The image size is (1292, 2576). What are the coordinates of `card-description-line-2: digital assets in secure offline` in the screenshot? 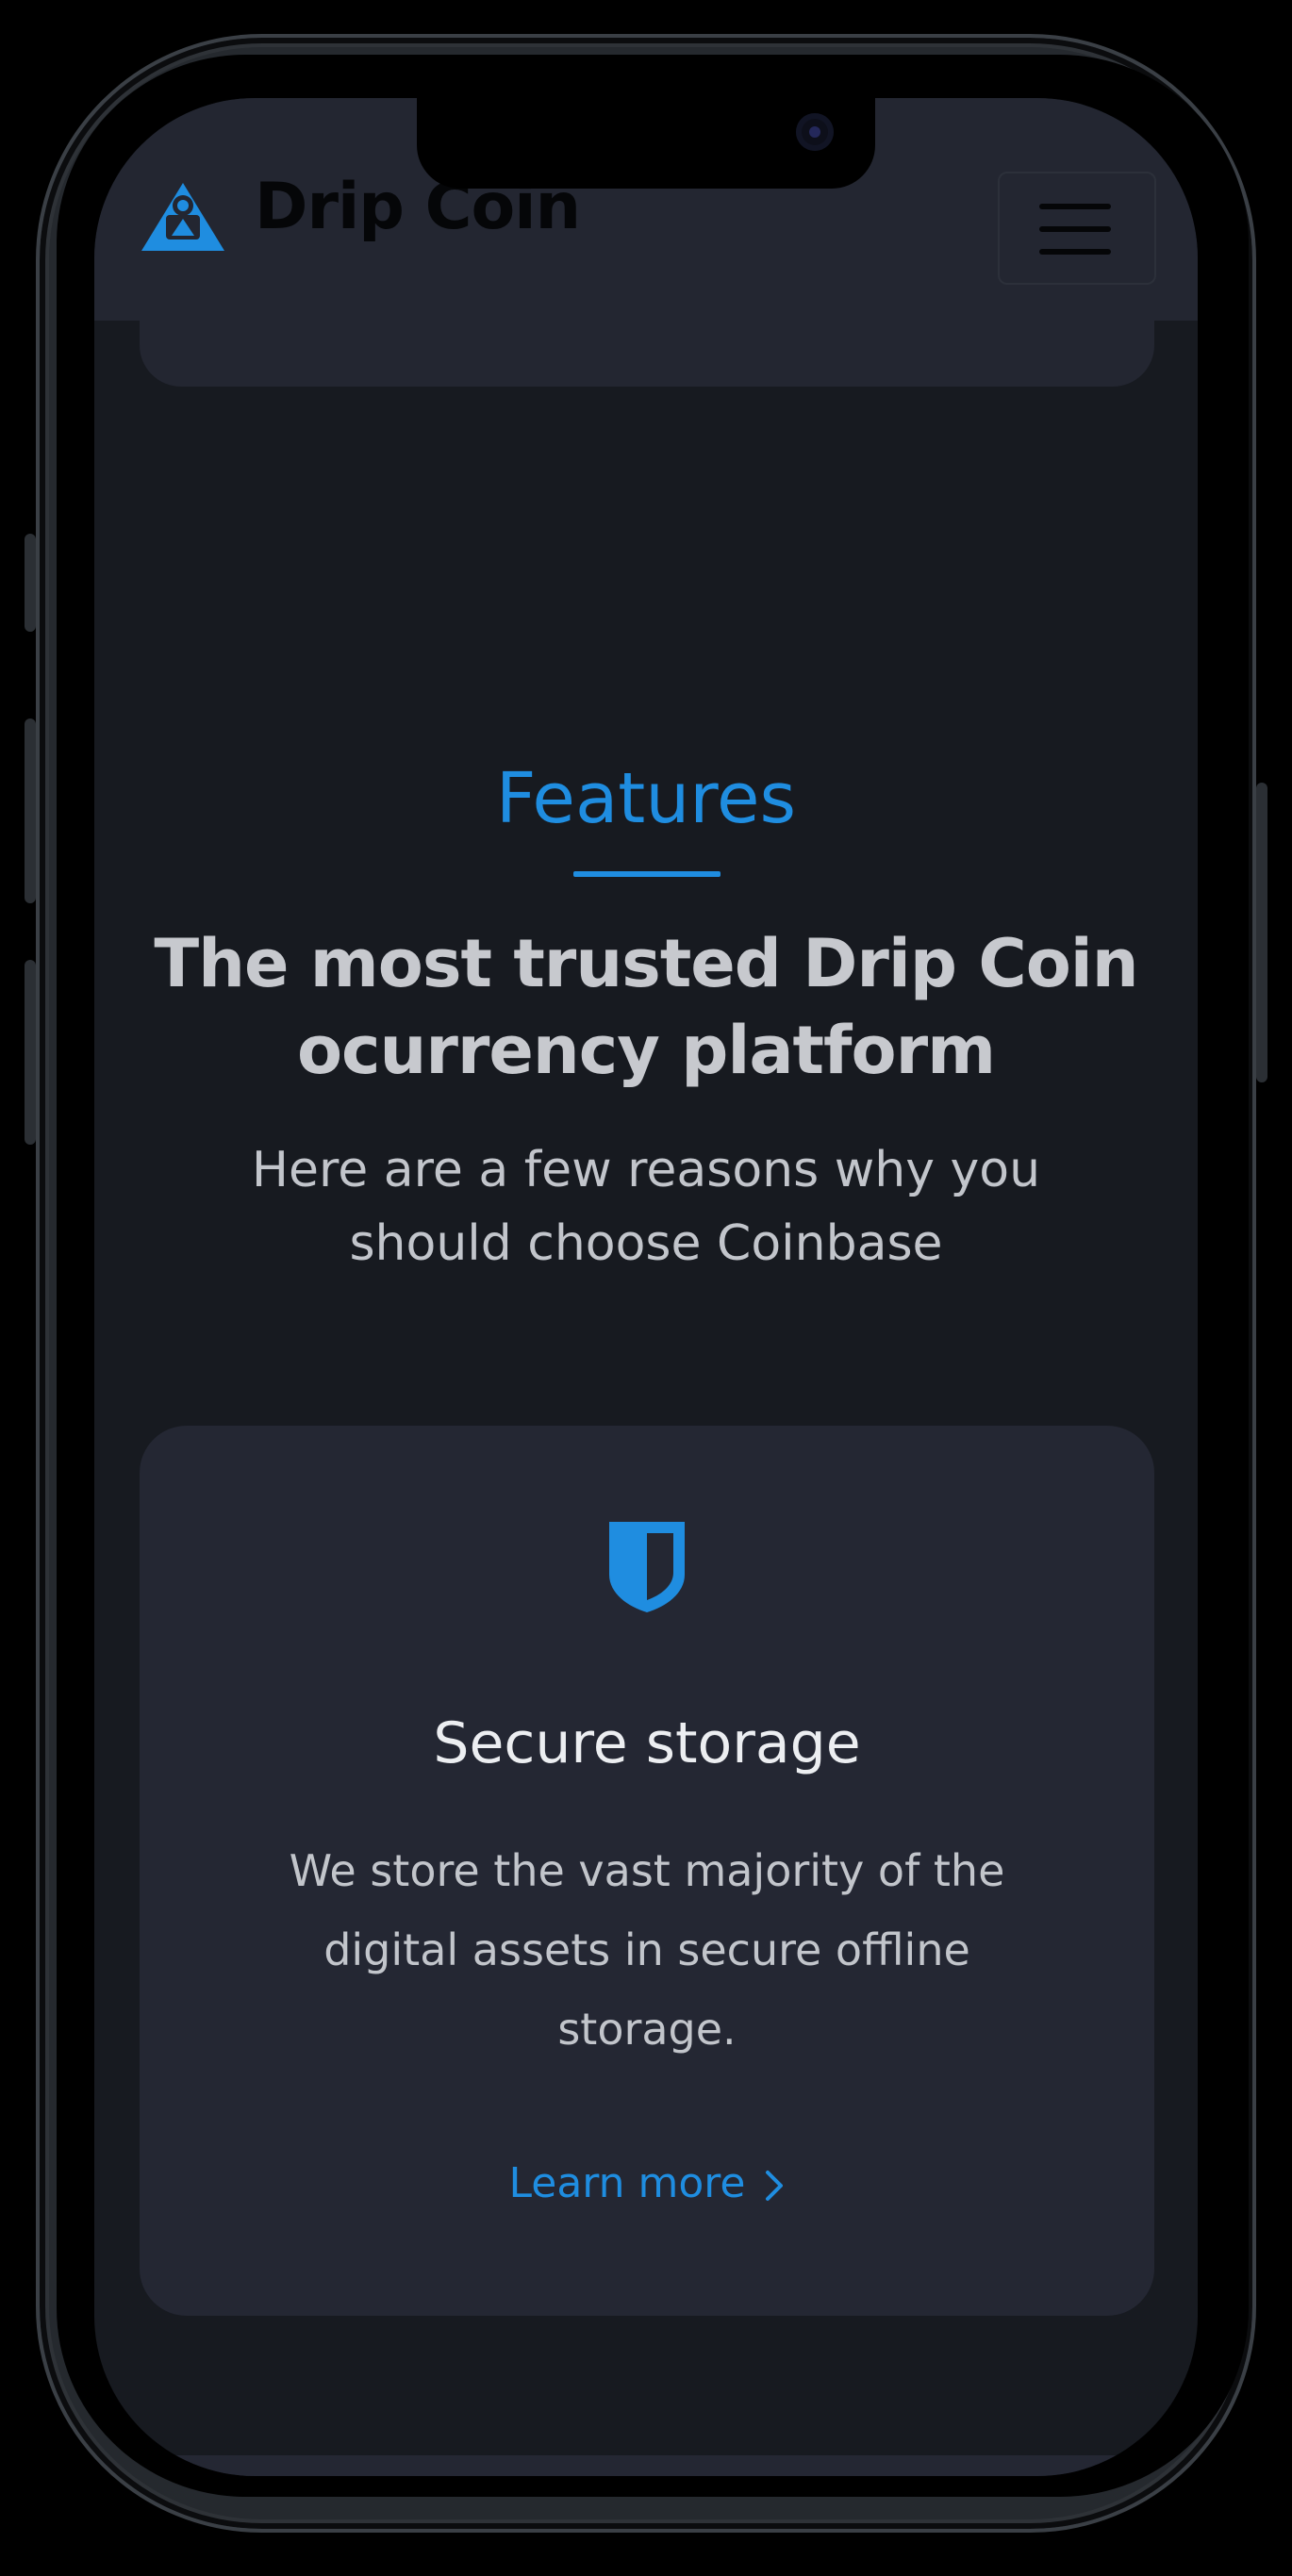 It's located at (647, 1949).